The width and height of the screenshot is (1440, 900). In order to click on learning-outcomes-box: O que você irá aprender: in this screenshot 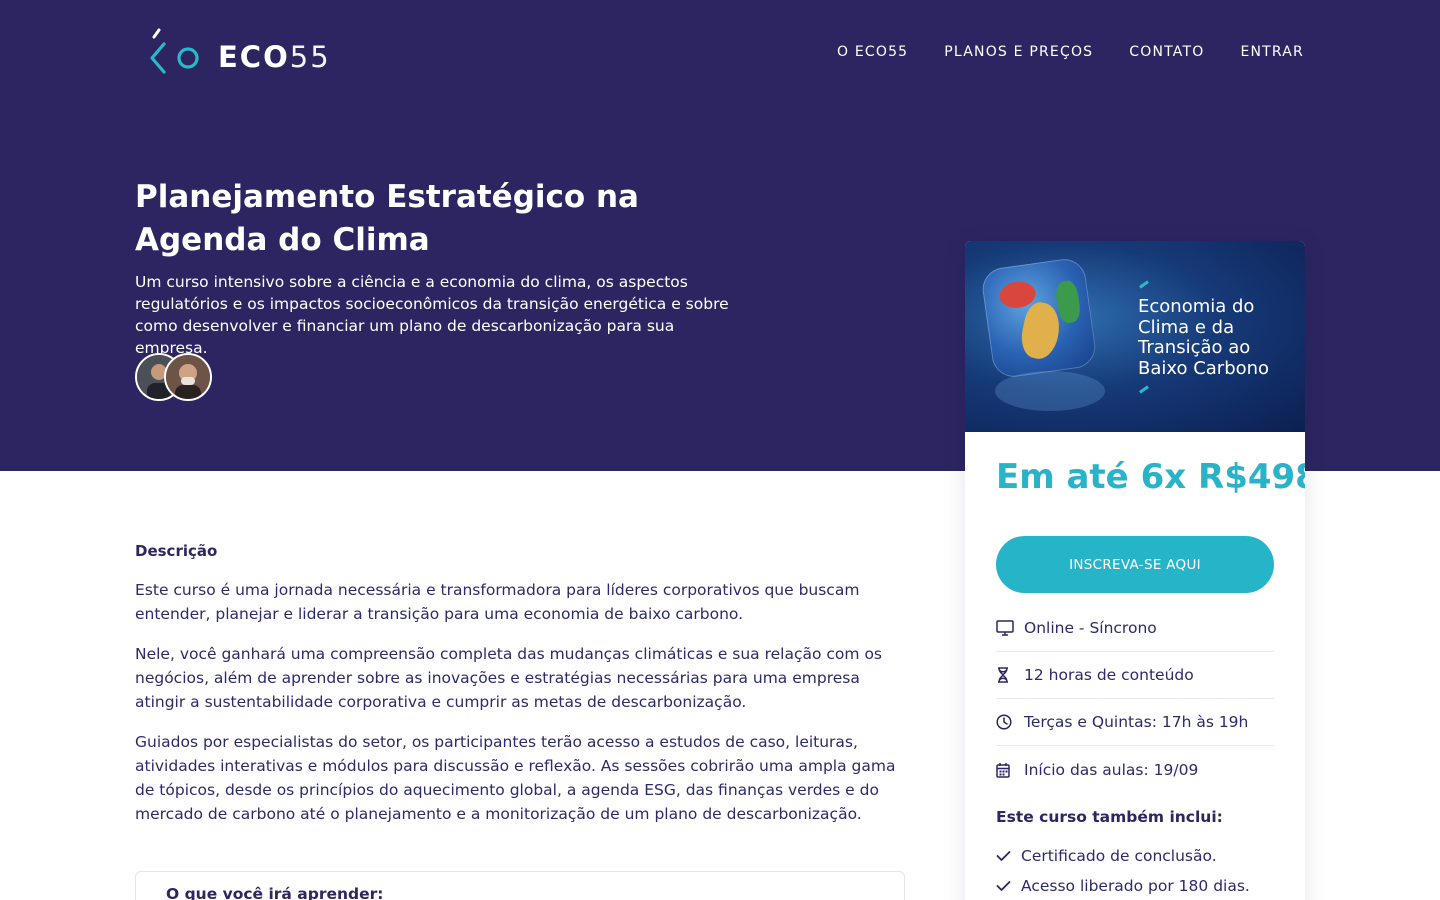, I will do `click(520, 885)`.